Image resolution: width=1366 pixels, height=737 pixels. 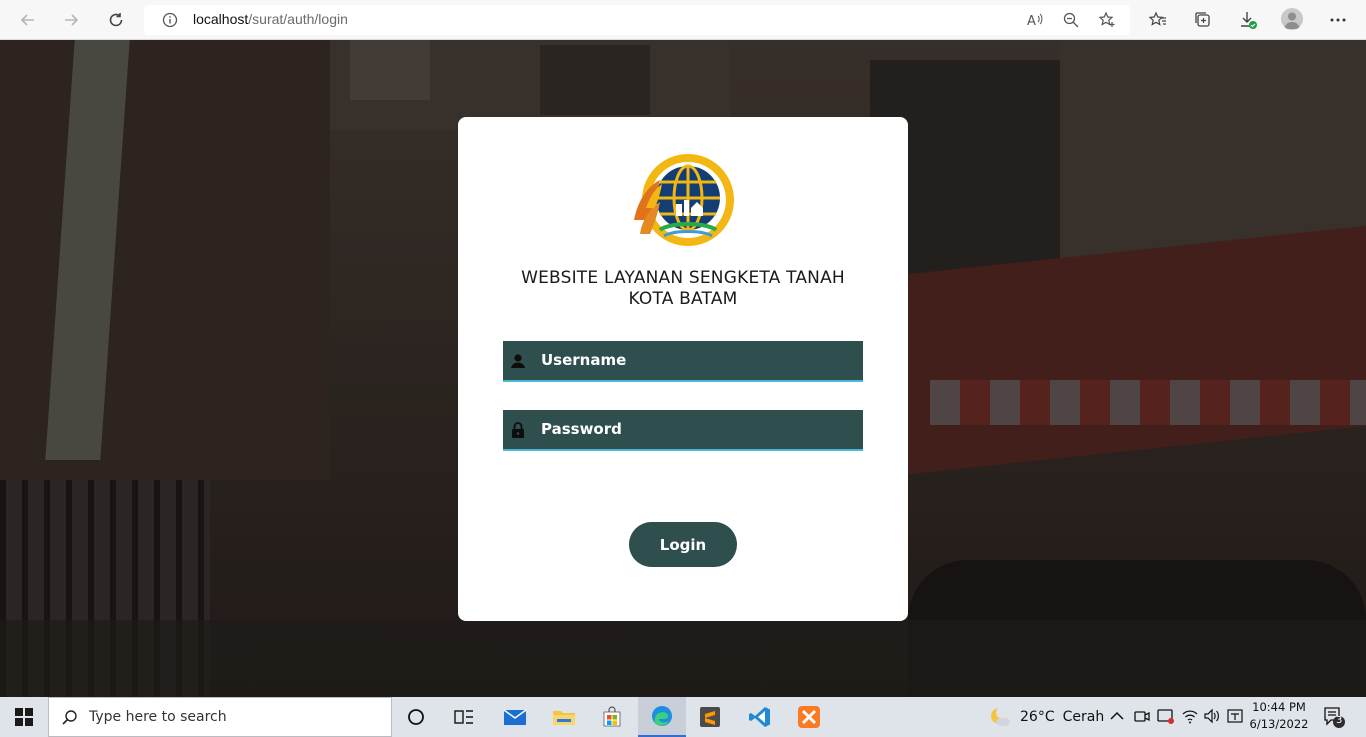 What do you see at coordinates (1235, 716) in the screenshot?
I see `language-icon` at bounding box center [1235, 716].